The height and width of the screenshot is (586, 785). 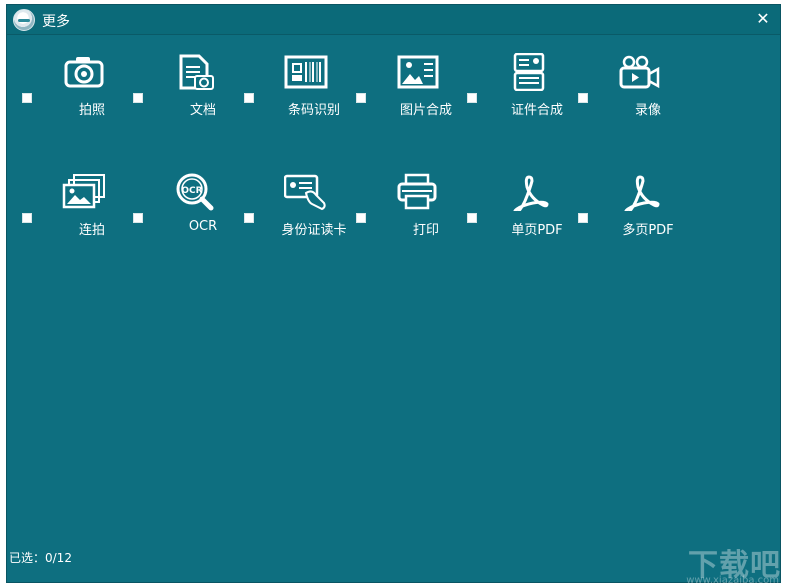 What do you see at coordinates (314, 230) in the screenshot?
I see `tile-label-id-card-reader: 身份证读卡` at bounding box center [314, 230].